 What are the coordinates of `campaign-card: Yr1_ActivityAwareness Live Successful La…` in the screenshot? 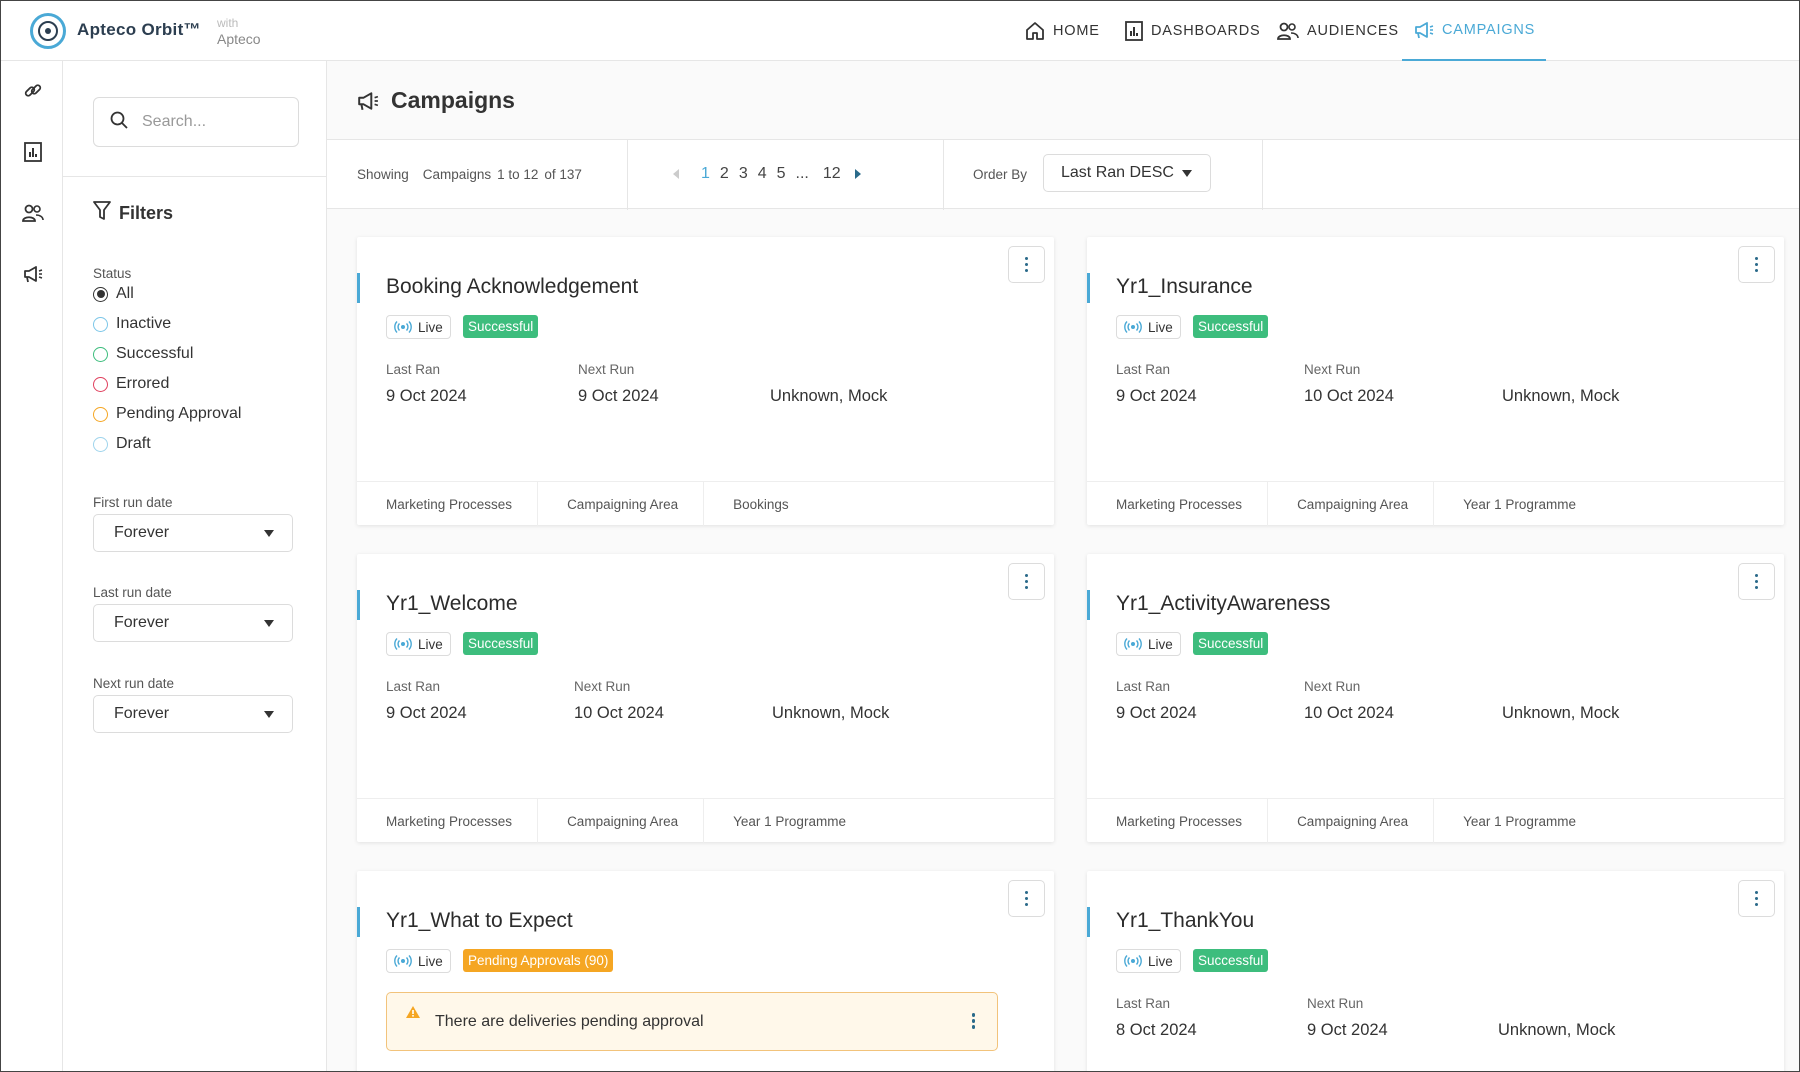 It's located at (1435, 698).